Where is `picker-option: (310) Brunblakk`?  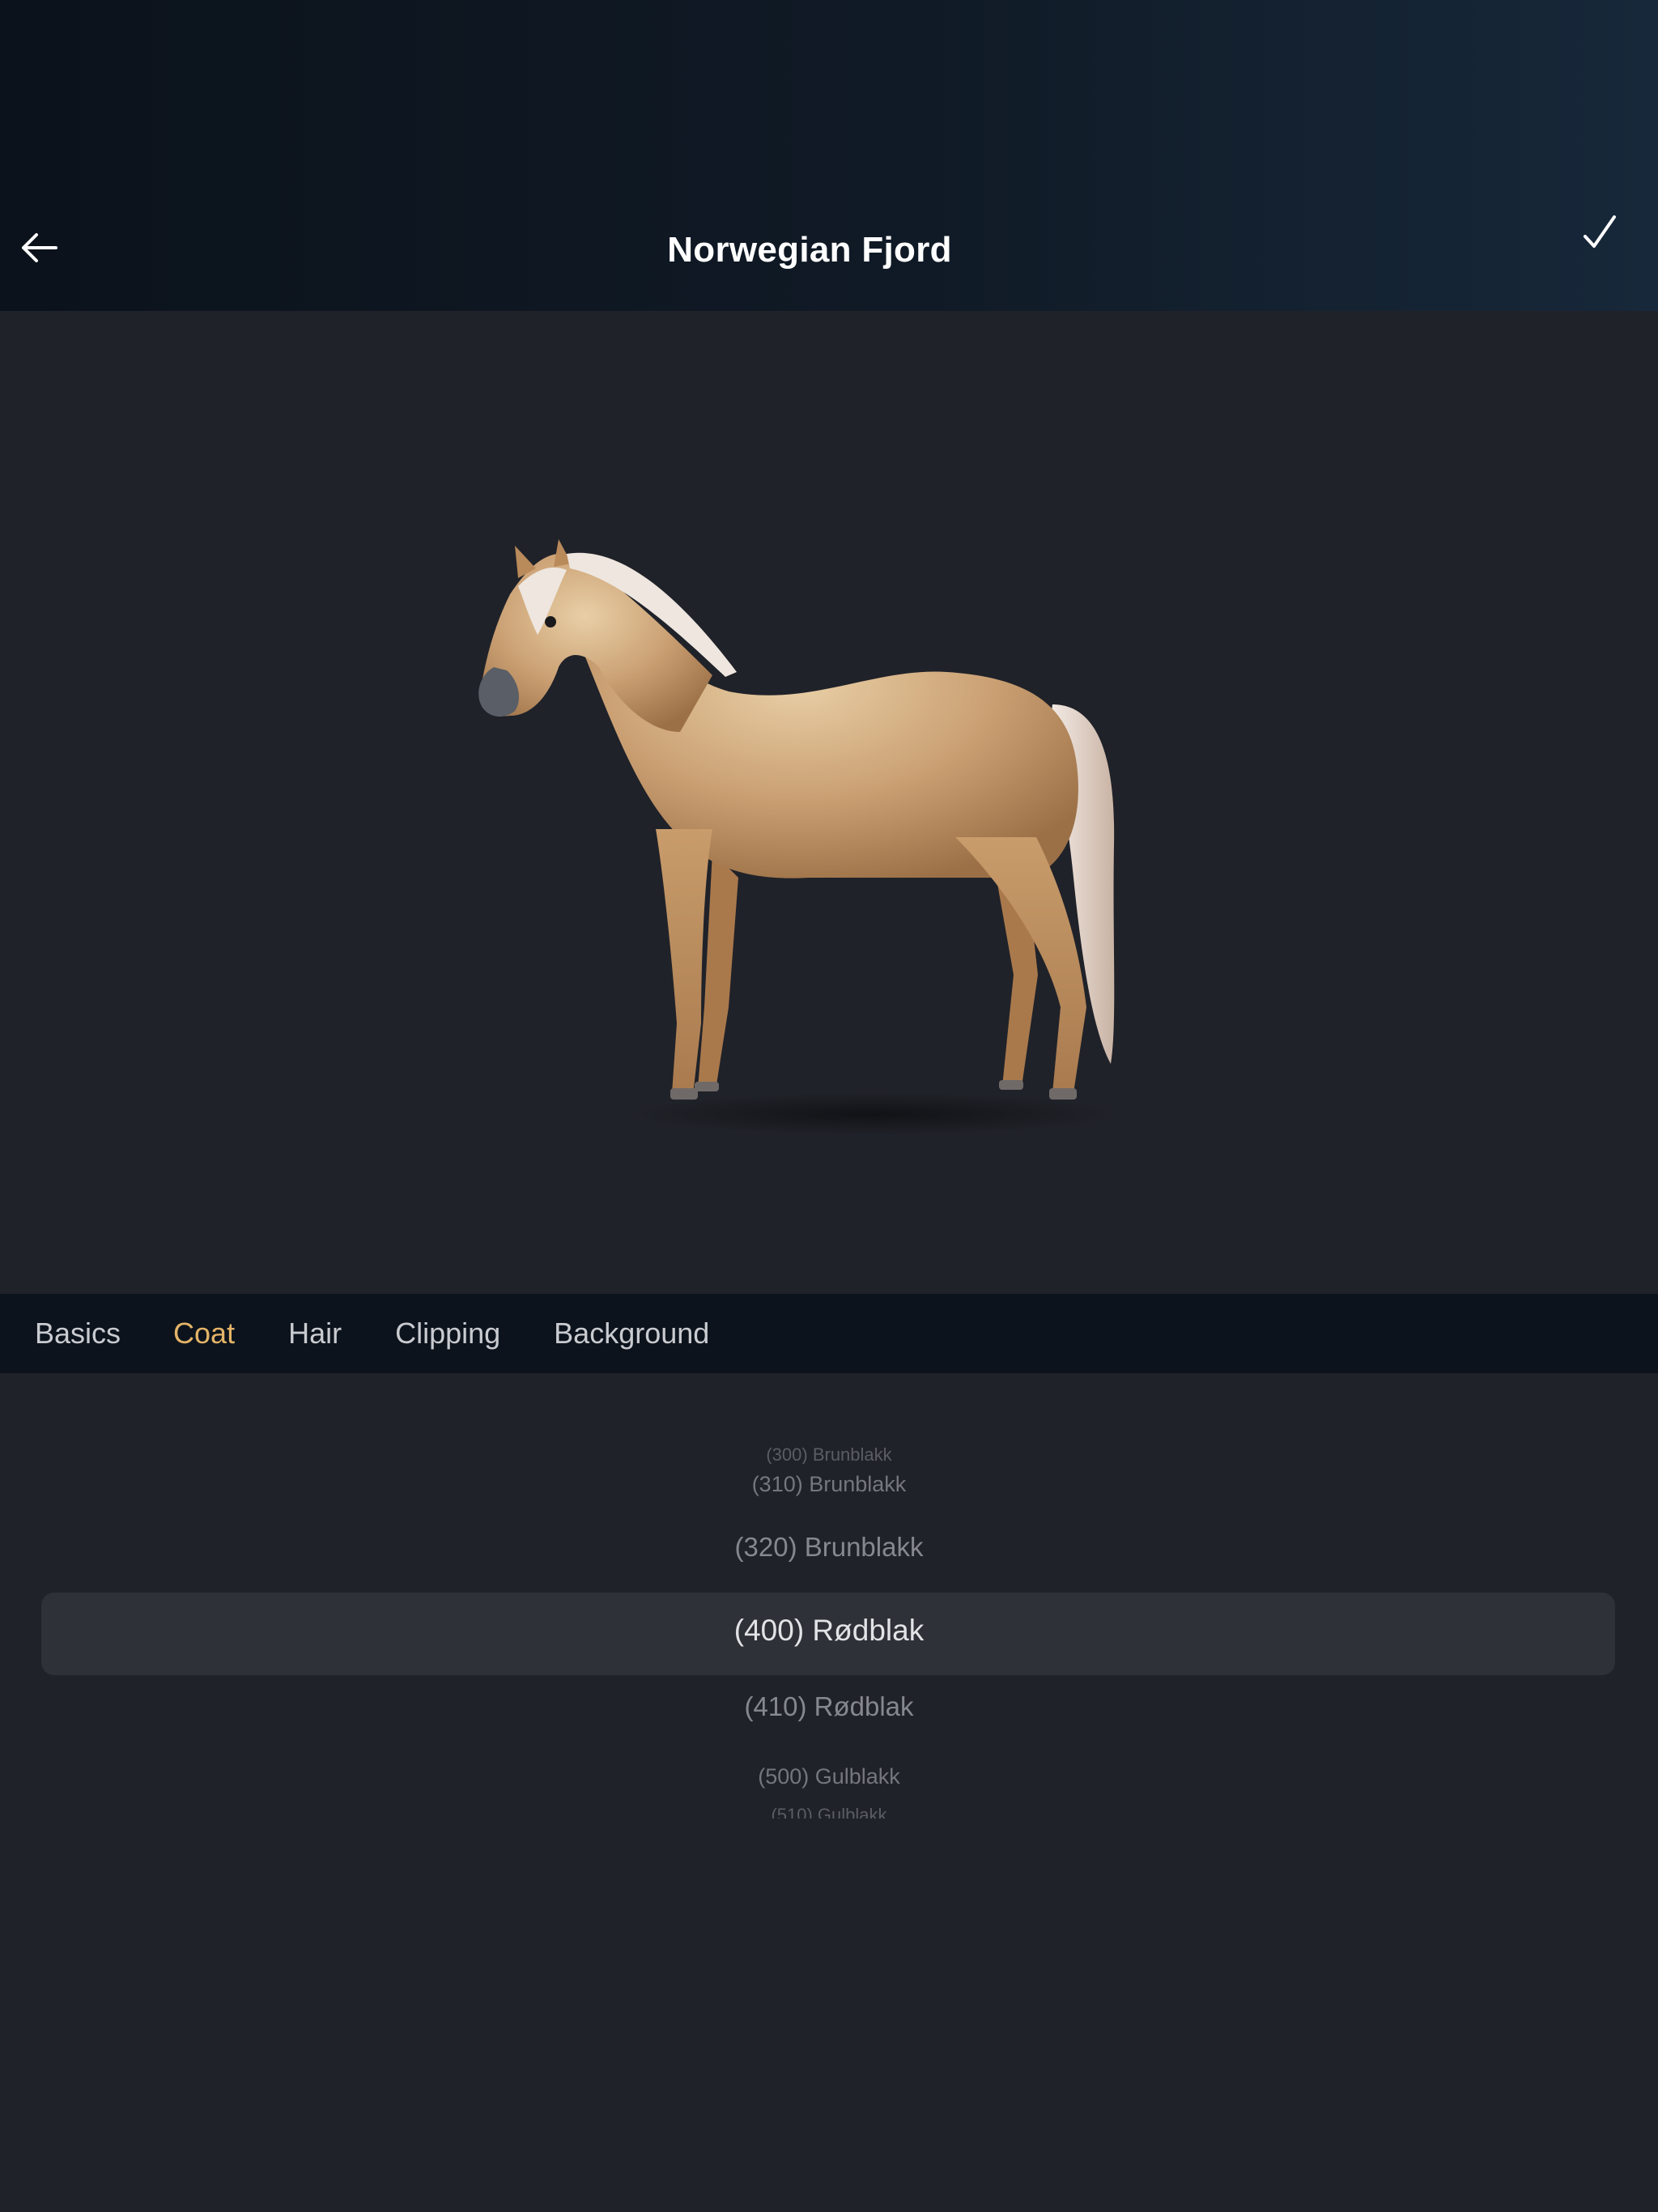
picker-option: (310) Brunblakk is located at coordinates (829, 1485).